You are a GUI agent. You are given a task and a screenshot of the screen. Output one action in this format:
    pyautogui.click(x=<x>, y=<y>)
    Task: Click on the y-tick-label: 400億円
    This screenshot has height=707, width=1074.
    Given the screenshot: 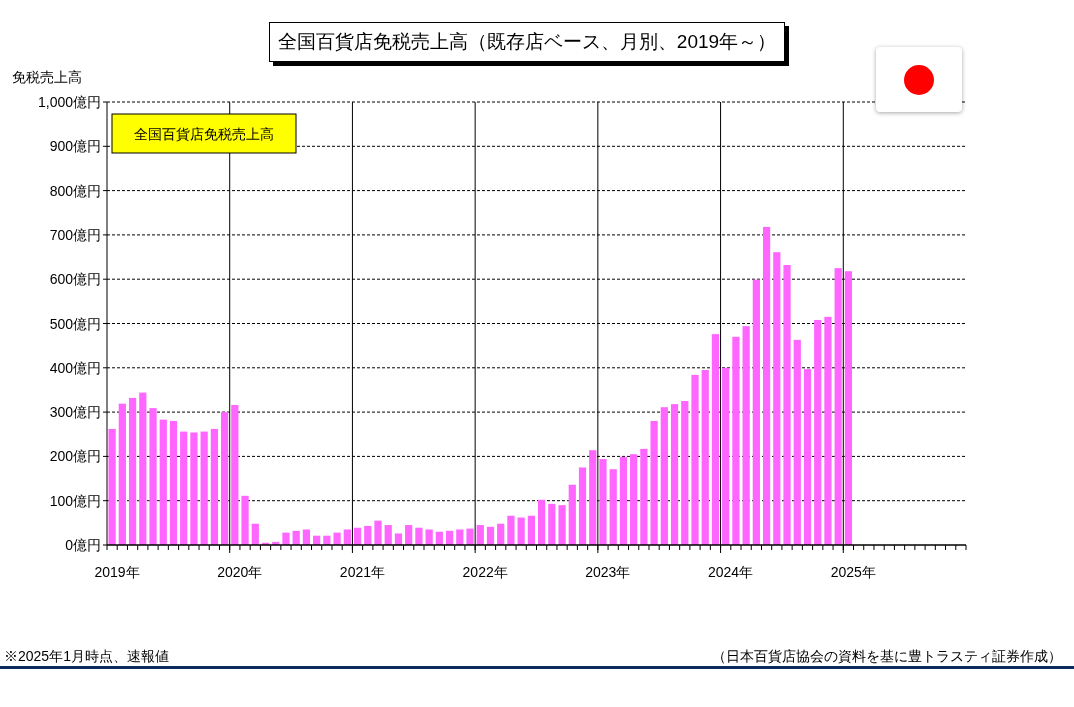 What is the action you would take?
    pyautogui.click(x=75, y=367)
    